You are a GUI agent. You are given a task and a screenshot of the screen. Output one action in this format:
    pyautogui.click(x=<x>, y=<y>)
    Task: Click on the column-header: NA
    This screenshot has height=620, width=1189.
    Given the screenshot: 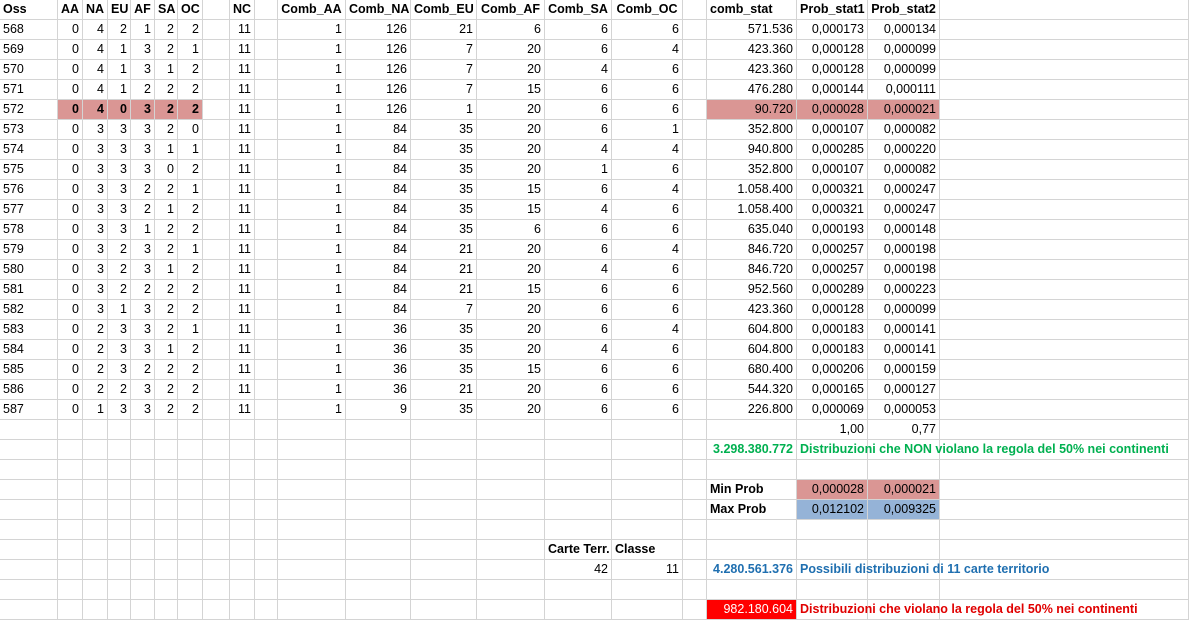 What is the action you would take?
    pyautogui.click(x=95, y=10)
    